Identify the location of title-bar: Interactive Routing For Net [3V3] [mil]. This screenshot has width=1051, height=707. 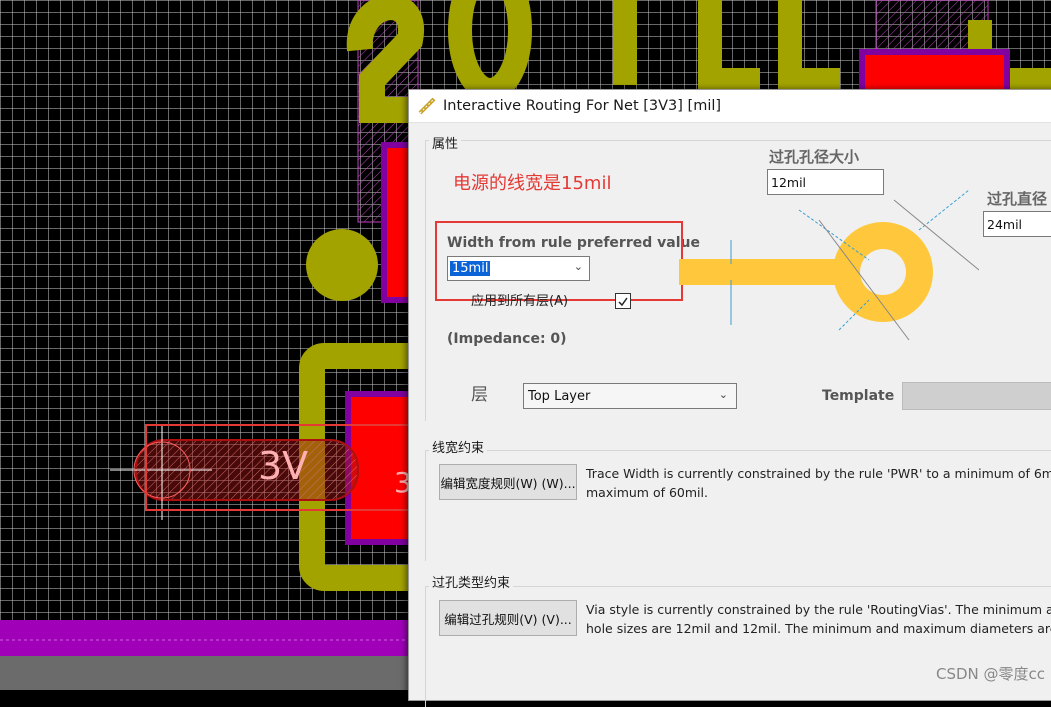
(730, 106).